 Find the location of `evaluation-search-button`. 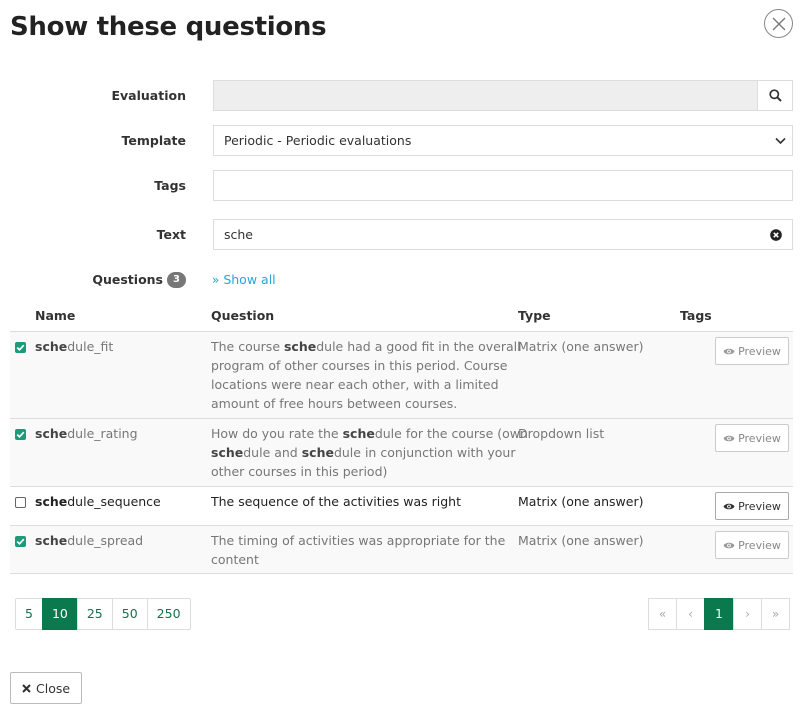

evaluation-search-button is located at coordinates (775, 95).